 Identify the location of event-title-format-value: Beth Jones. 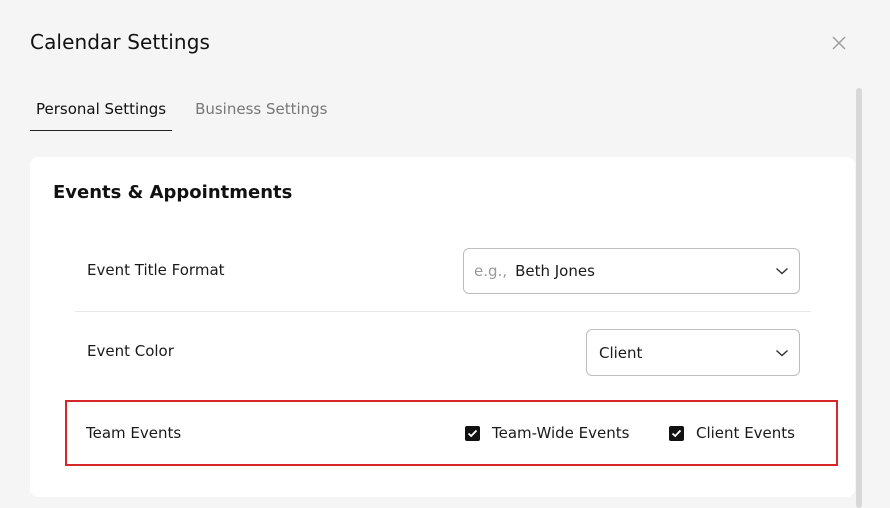
(555, 271).